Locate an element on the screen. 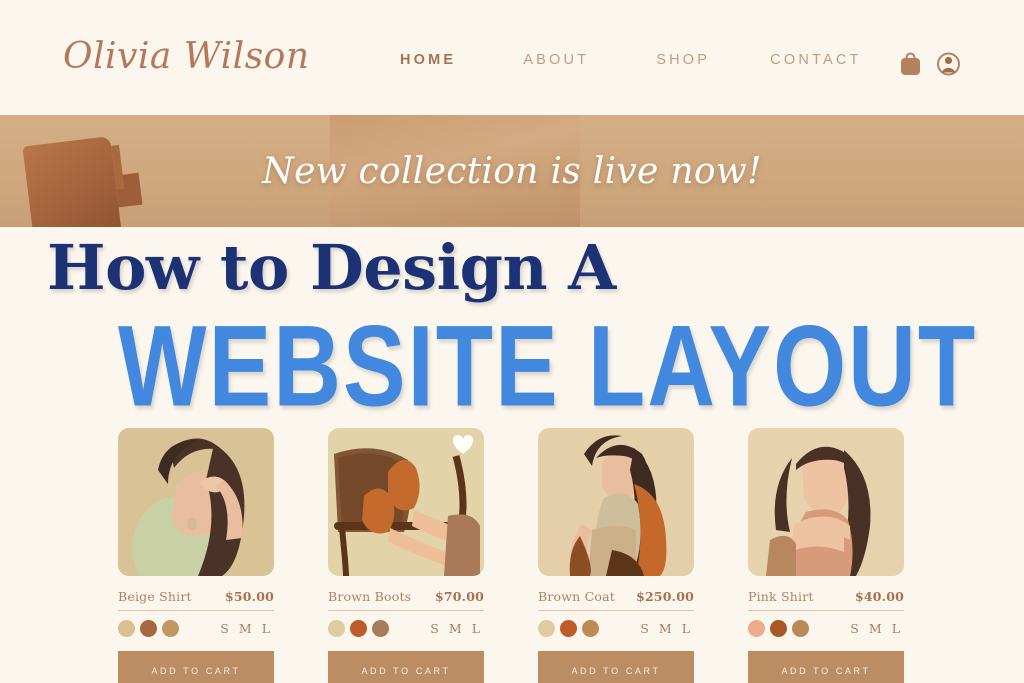 The image size is (1024, 683). nav-item-shop: SHOP is located at coordinates (683, 60).